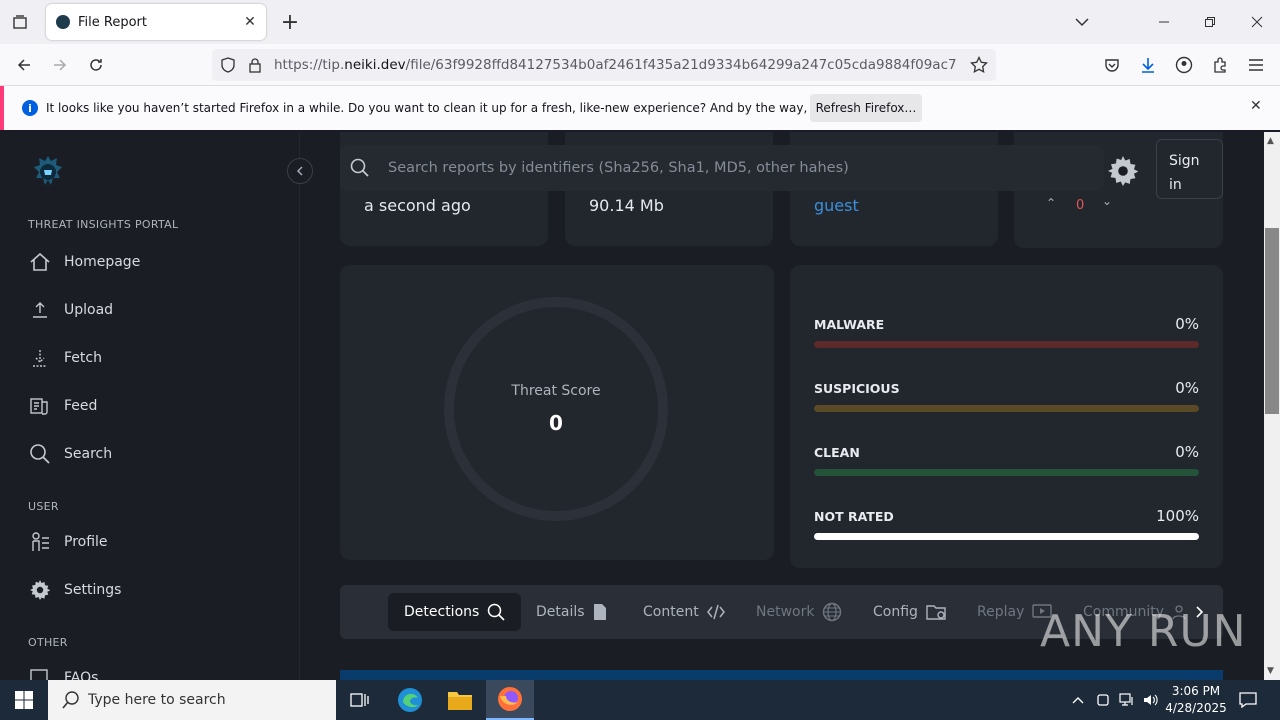 This screenshot has height=720, width=1280. I want to click on section-label-user: USER, so click(43, 506).